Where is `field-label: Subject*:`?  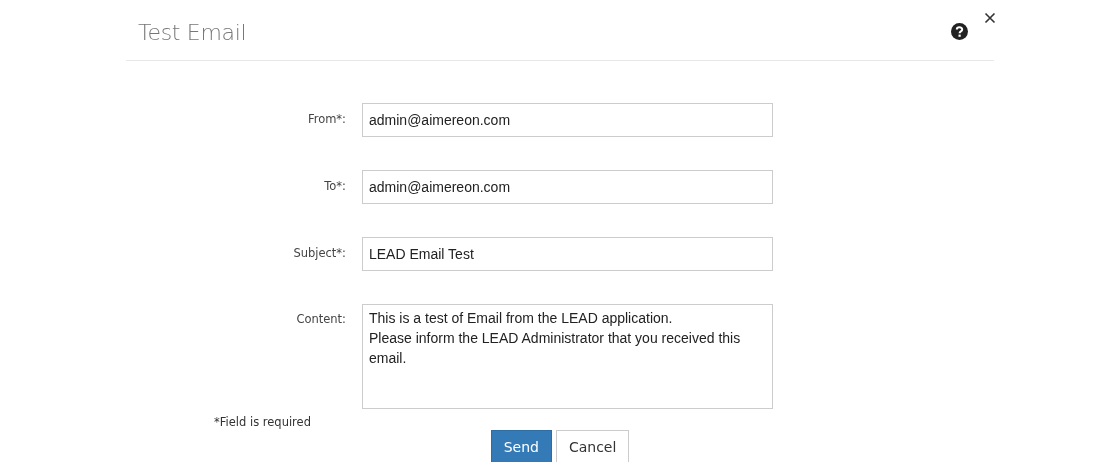 field-label: Subject*: is located at coordinates (319, 254).